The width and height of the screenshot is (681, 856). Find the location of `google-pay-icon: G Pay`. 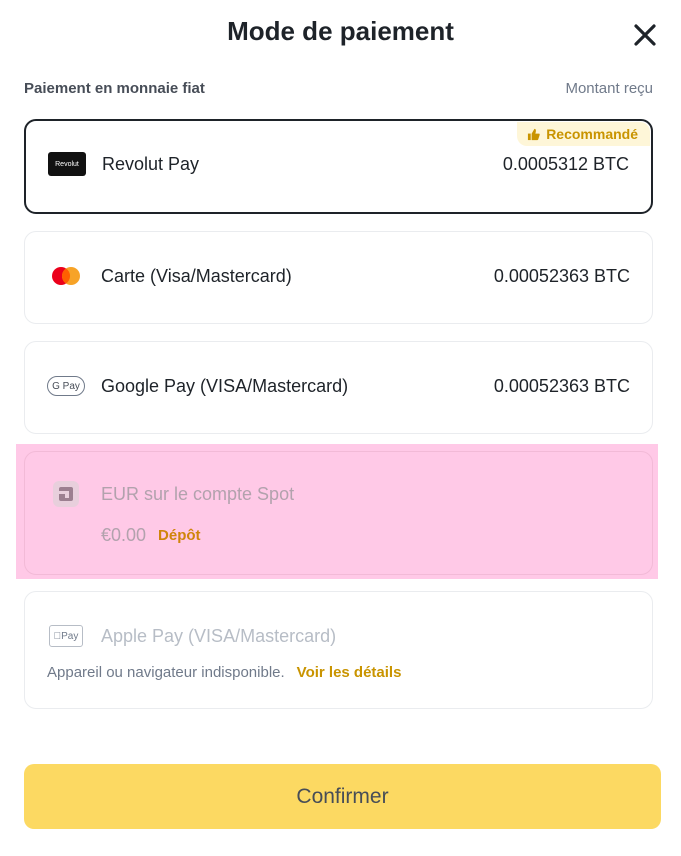

google-pay-icon: G Pay is located at coordinates (66, 386).